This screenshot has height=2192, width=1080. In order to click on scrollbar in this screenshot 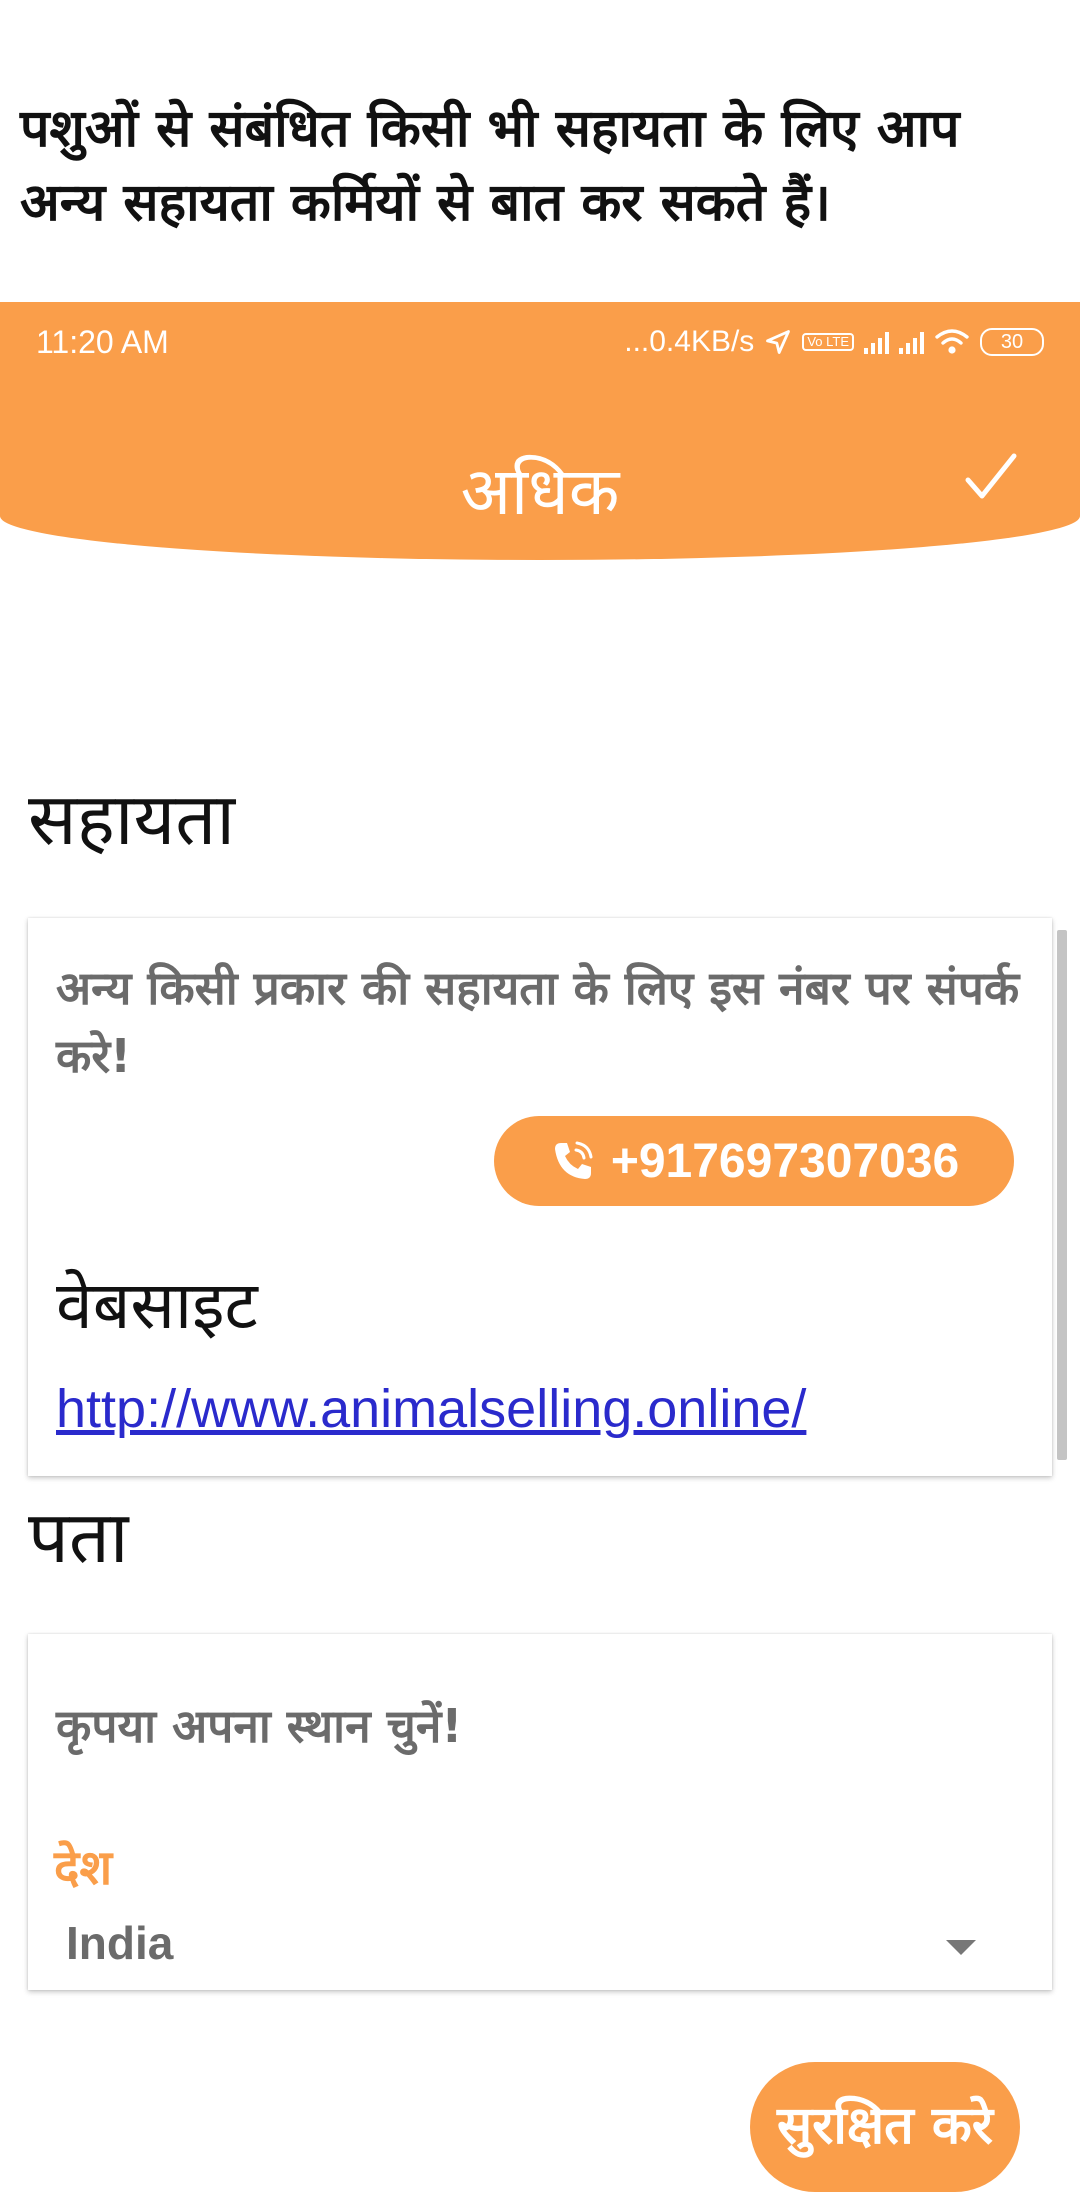, I will do `click(1062, 1195)`.